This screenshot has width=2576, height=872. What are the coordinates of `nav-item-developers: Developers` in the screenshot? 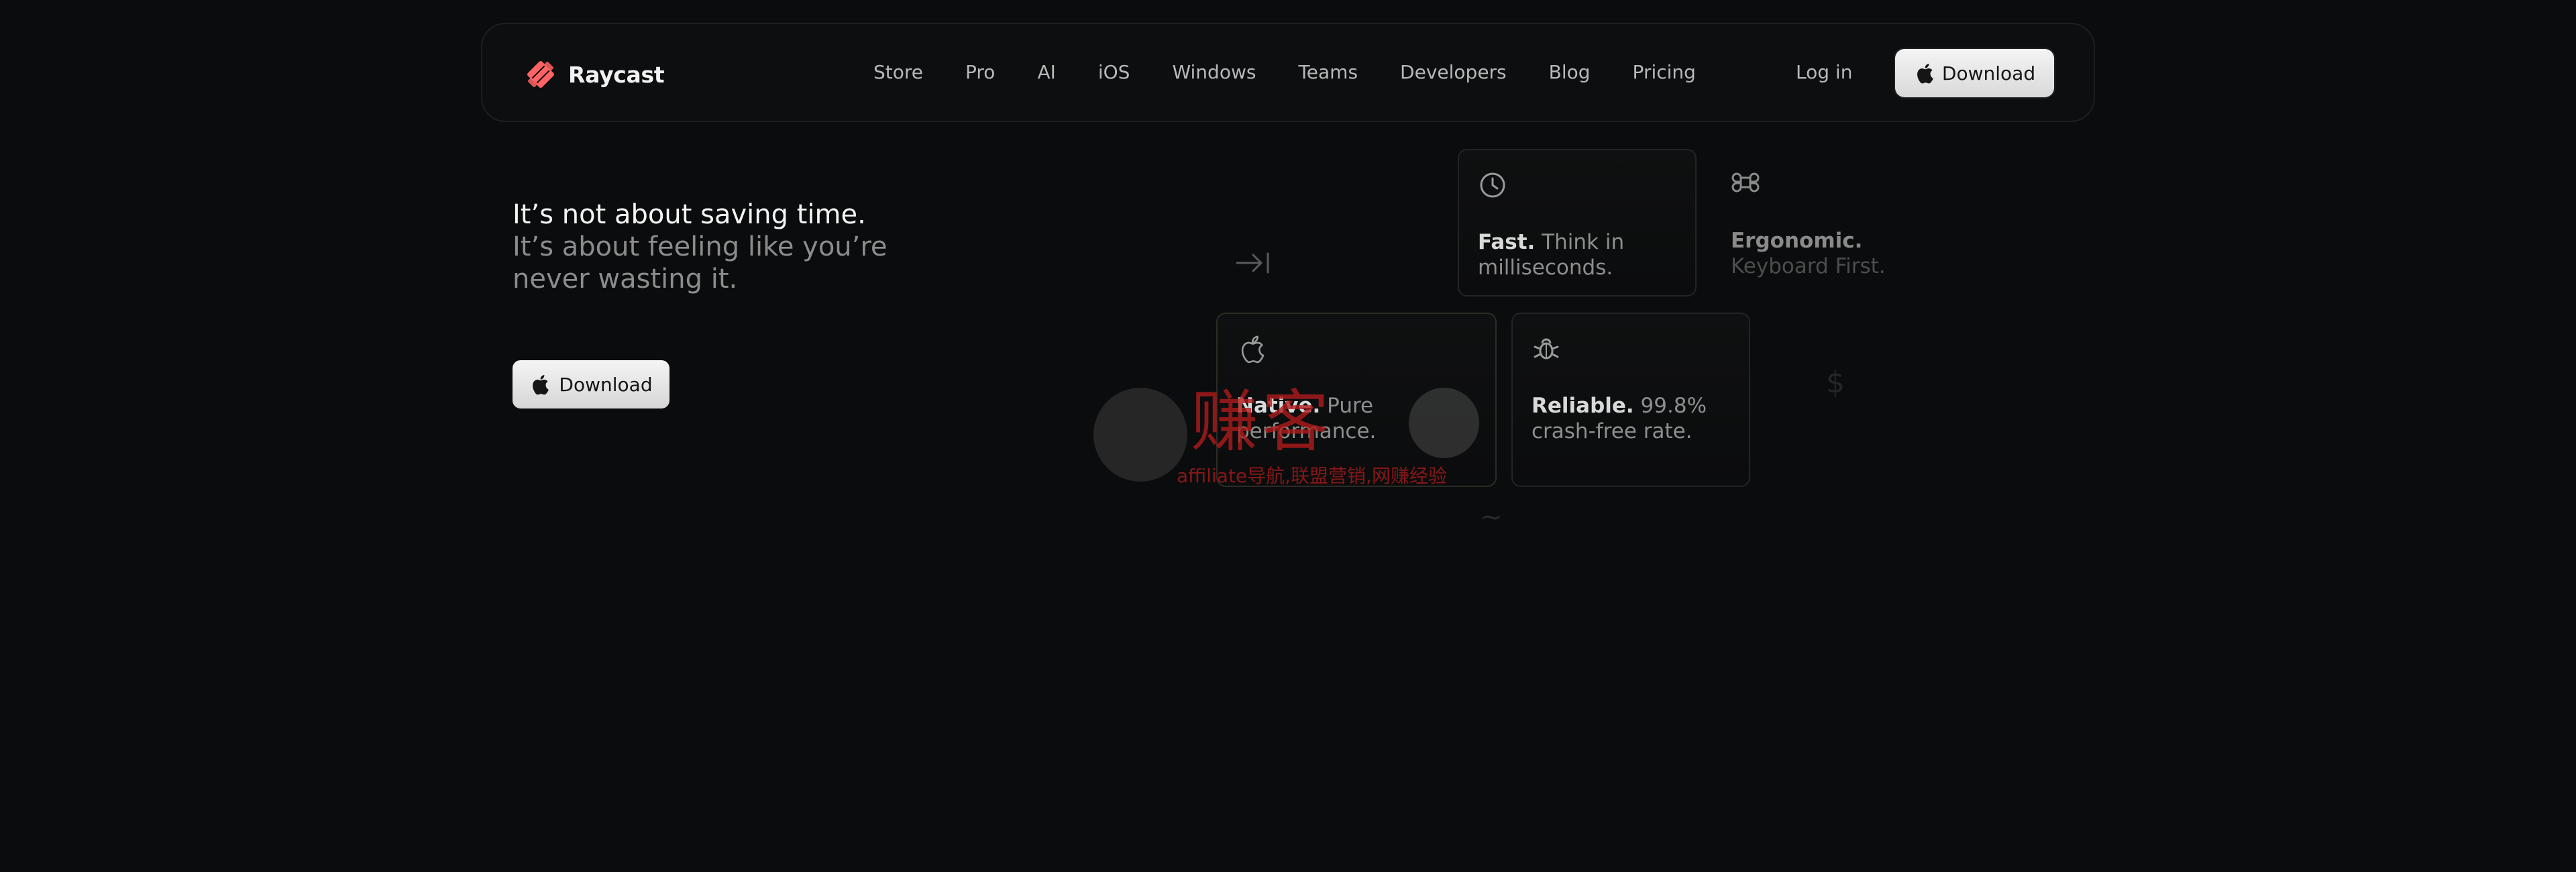 It's located at (1453, 72).